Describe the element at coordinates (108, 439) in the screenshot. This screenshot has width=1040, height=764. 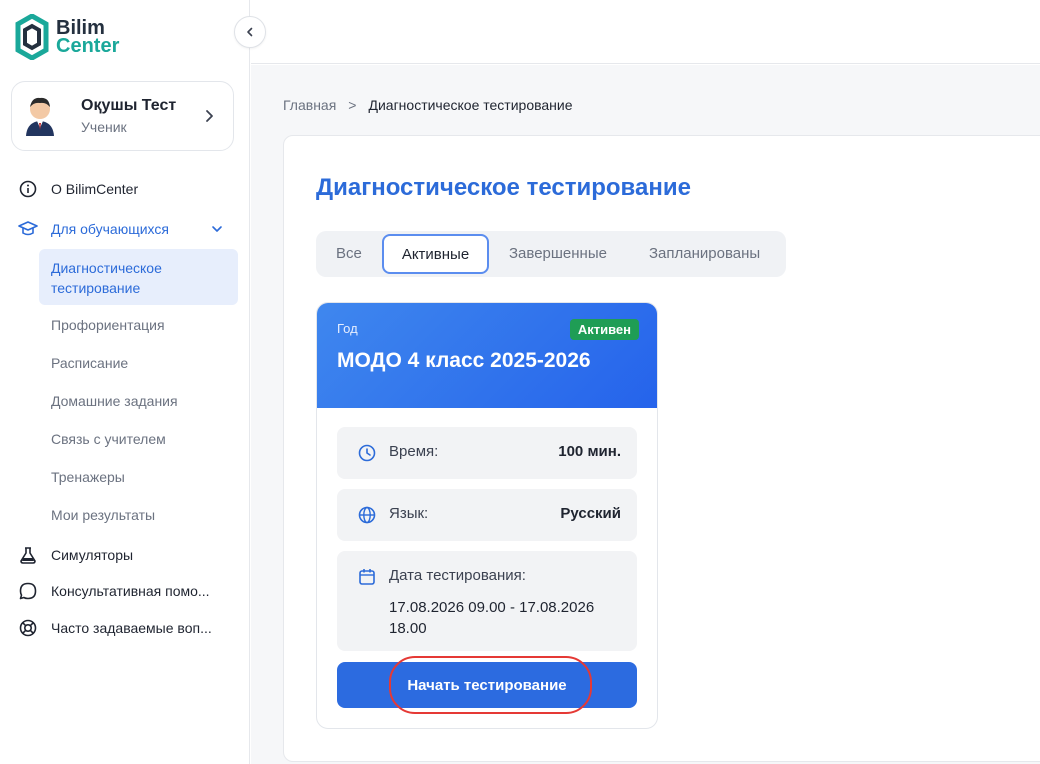
I see `sidebar-item-contact-teacher: Связь с учителем` at that location.